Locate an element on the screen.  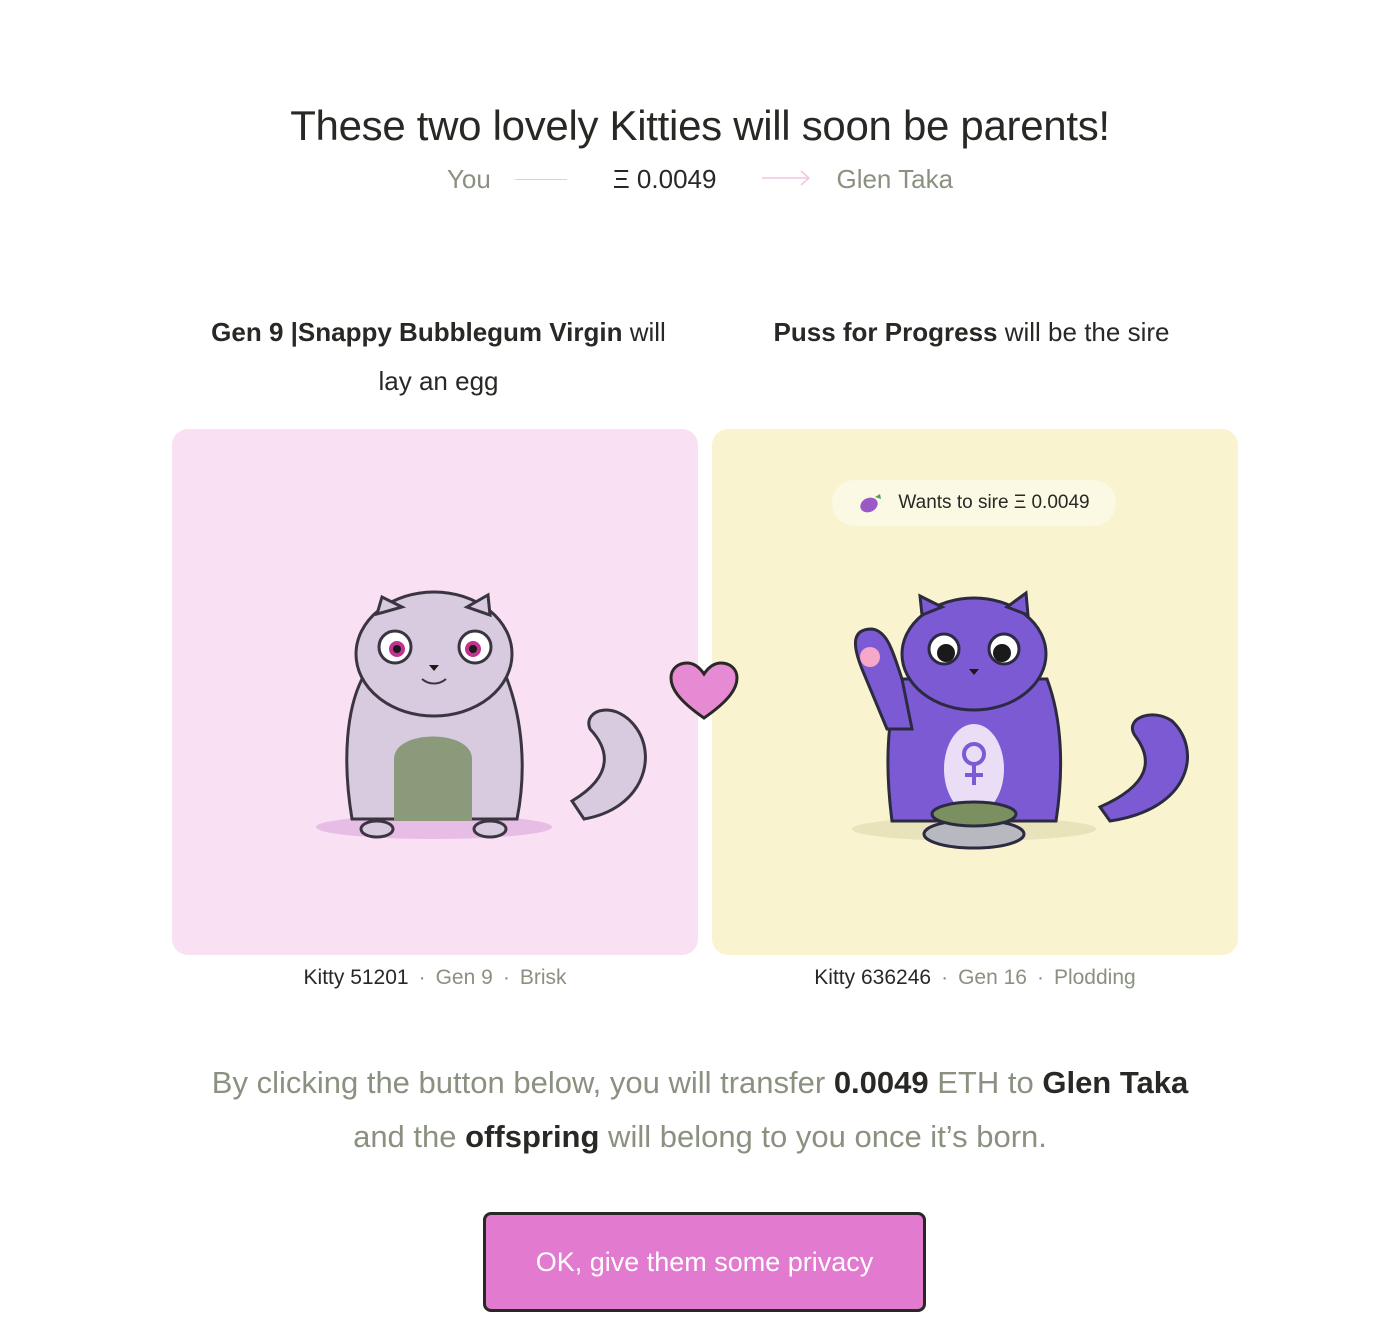
explanation-amount: 0.0049 is located at coordinates (881, 1082).